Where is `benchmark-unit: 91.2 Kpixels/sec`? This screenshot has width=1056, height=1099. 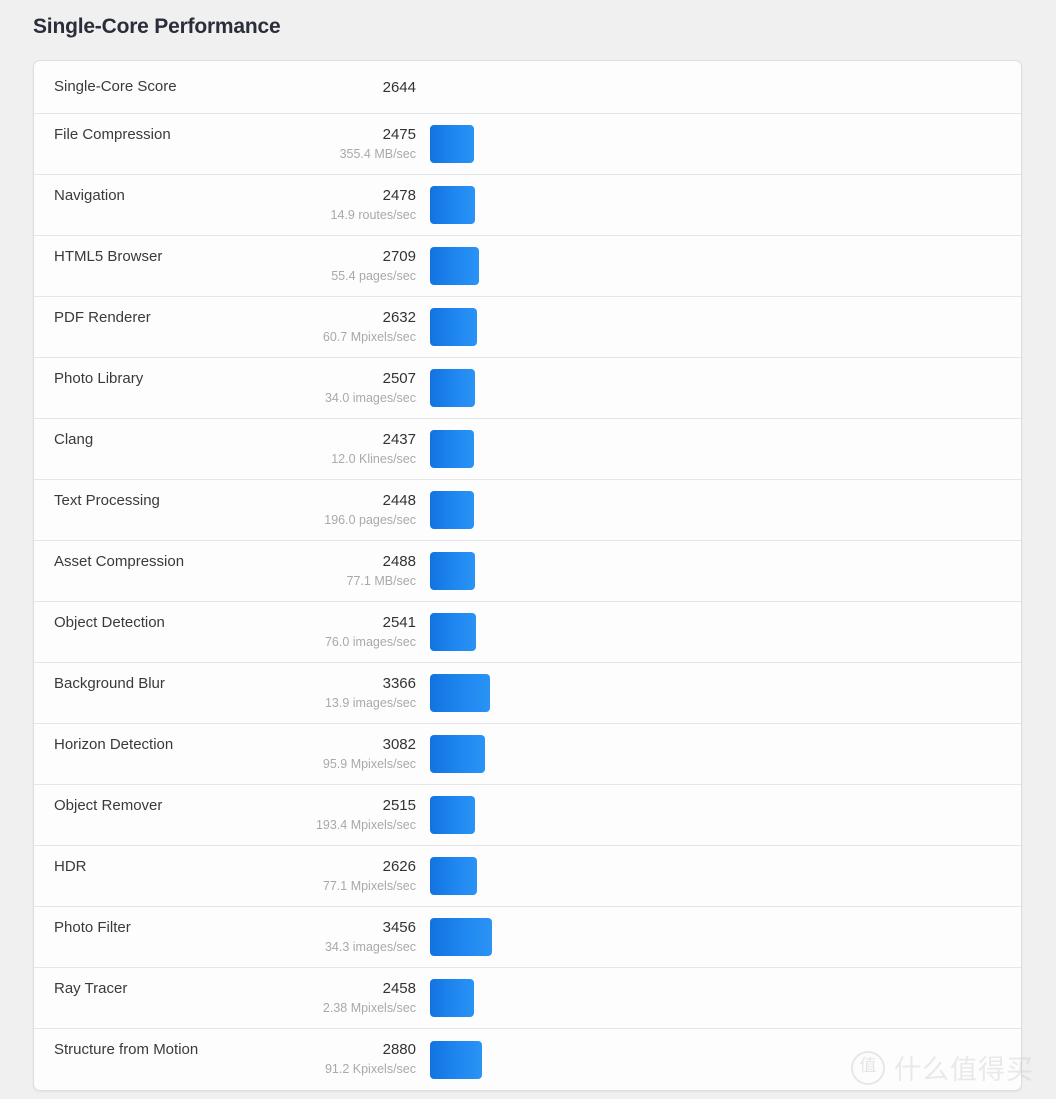
benchmark-unit: 91.2 Kpixels/sec is located at coordinates (370, 1069).